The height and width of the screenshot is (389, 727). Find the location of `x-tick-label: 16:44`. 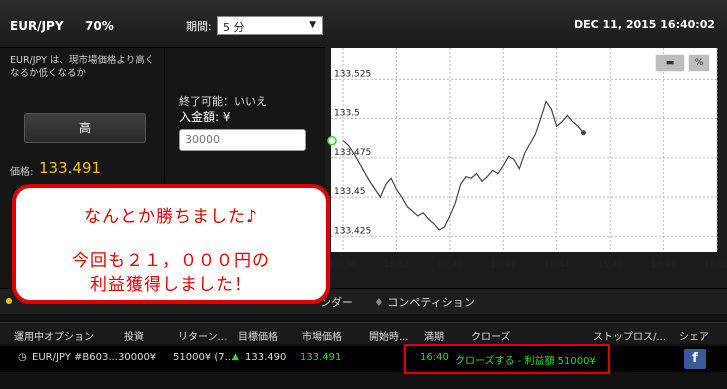

x-tick-label: 16:44 is located at coordinates (557, 265).